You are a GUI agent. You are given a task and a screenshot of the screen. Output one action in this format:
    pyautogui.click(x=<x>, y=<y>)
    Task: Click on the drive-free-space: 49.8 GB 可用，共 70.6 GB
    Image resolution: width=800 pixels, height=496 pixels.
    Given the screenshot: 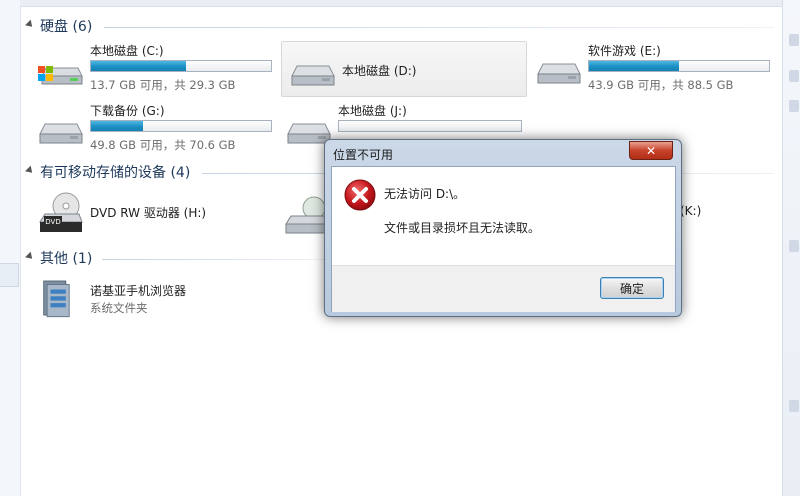 What is the action you would take?
    pyautogui.click(x=163, y=145)
    